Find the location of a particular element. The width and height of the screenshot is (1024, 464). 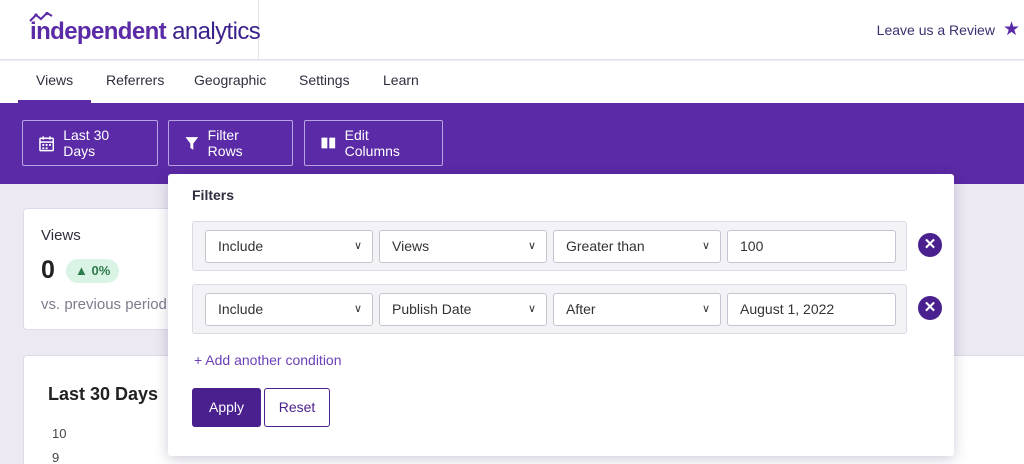

column-select: Publish Date ∨ is located at coordinates (463, 309).